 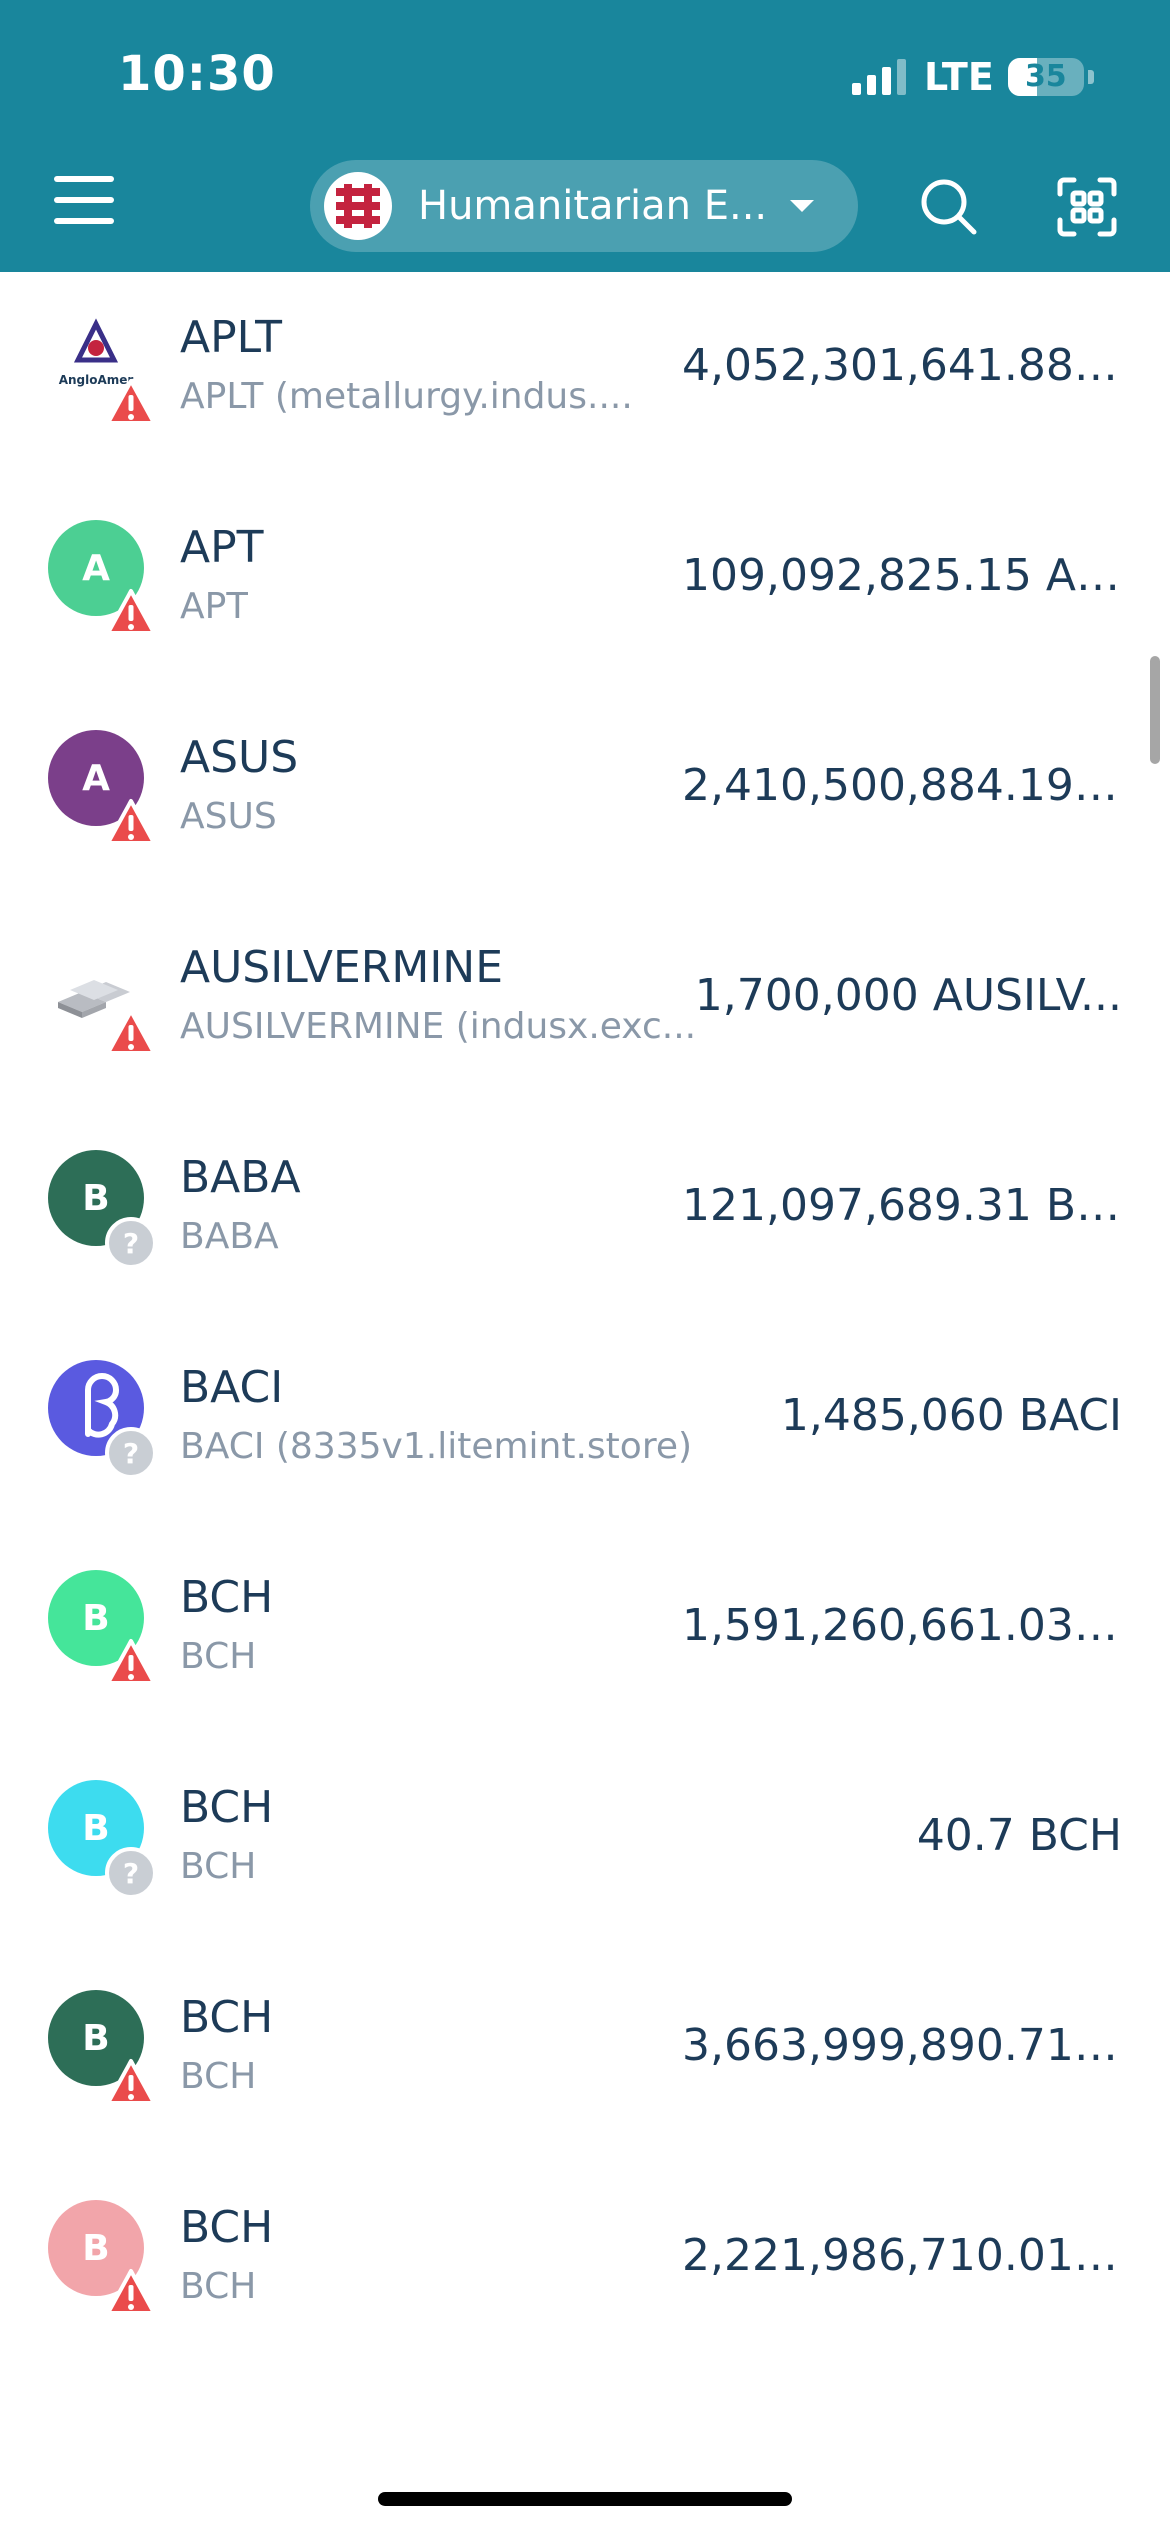 I want to click on asset-name: BABA, so click(x=229, y=1236).